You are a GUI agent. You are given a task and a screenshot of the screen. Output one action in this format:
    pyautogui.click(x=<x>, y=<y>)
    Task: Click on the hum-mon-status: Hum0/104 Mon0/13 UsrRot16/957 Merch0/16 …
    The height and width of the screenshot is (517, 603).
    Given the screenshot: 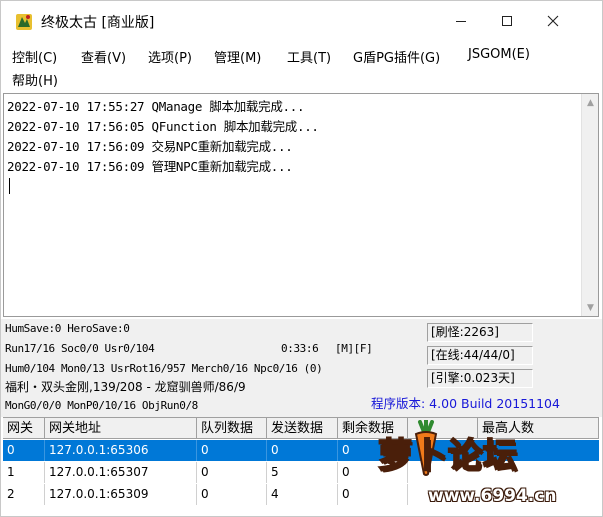 What is the action you would take?
    pyautogui.click(x=164, y=368)
    